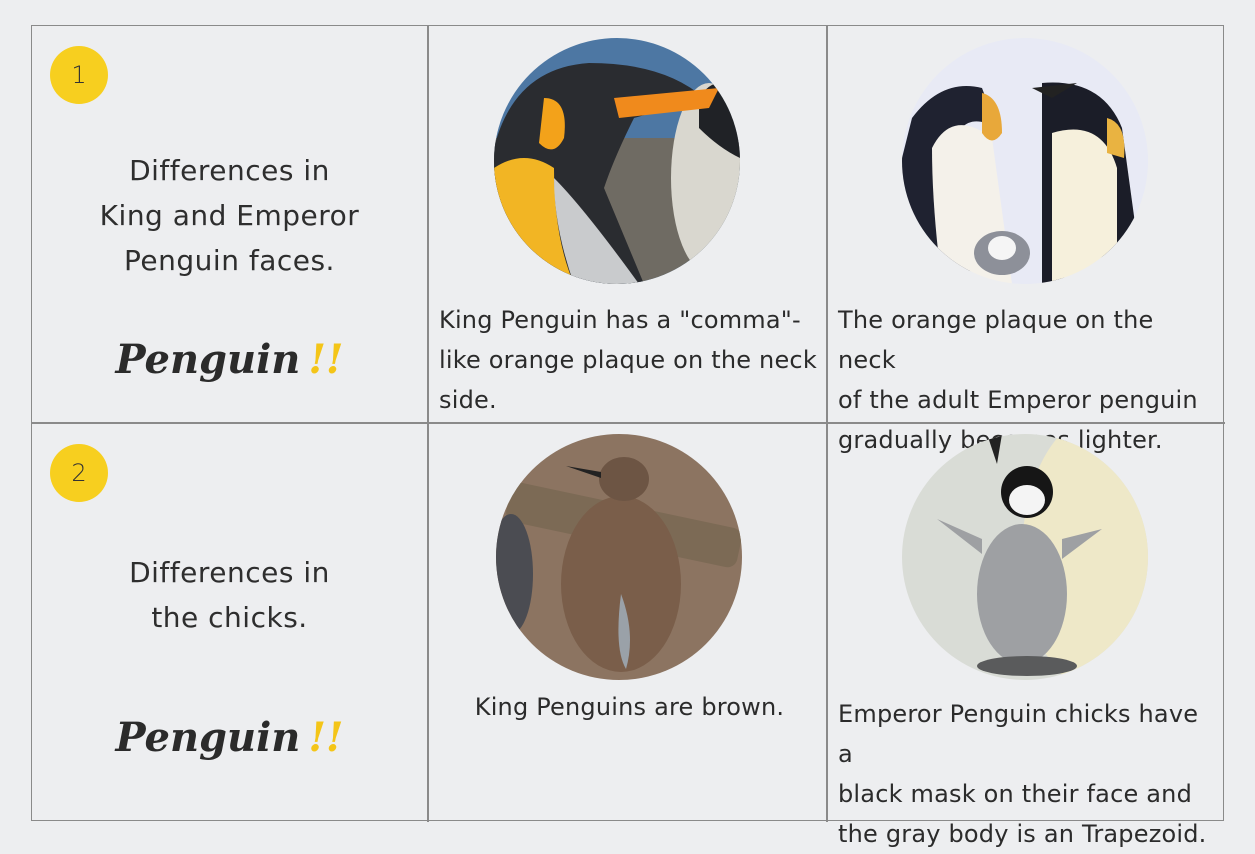  I want to click on emperor-penguin-chick-photo, so click(1025, 557).